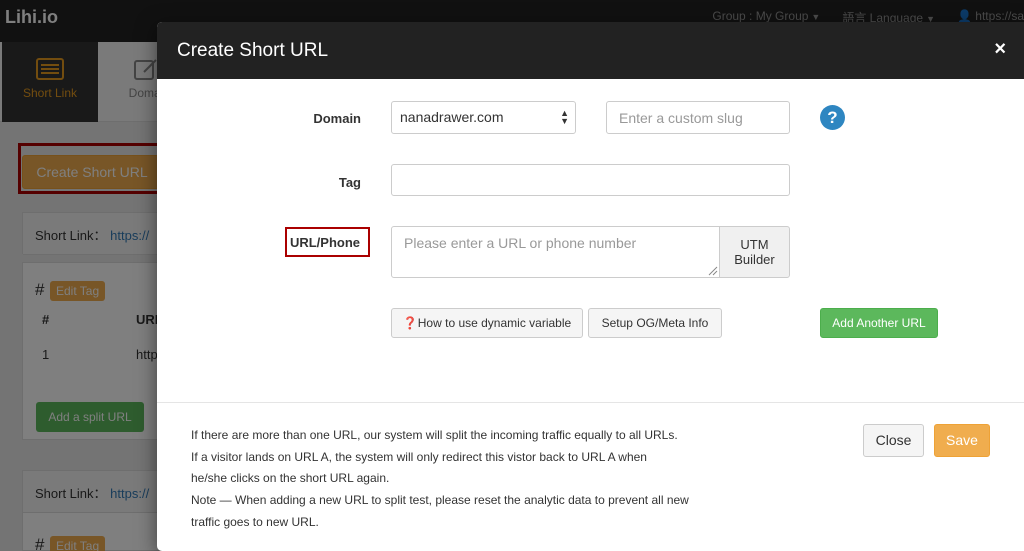 The width and height of the screenshot is (1024, 551). What do you see at coordinates (564, 117) in the screenshot?
I see `select-arrows-icon: ▲ ▼` at bounding box center [564, 117].